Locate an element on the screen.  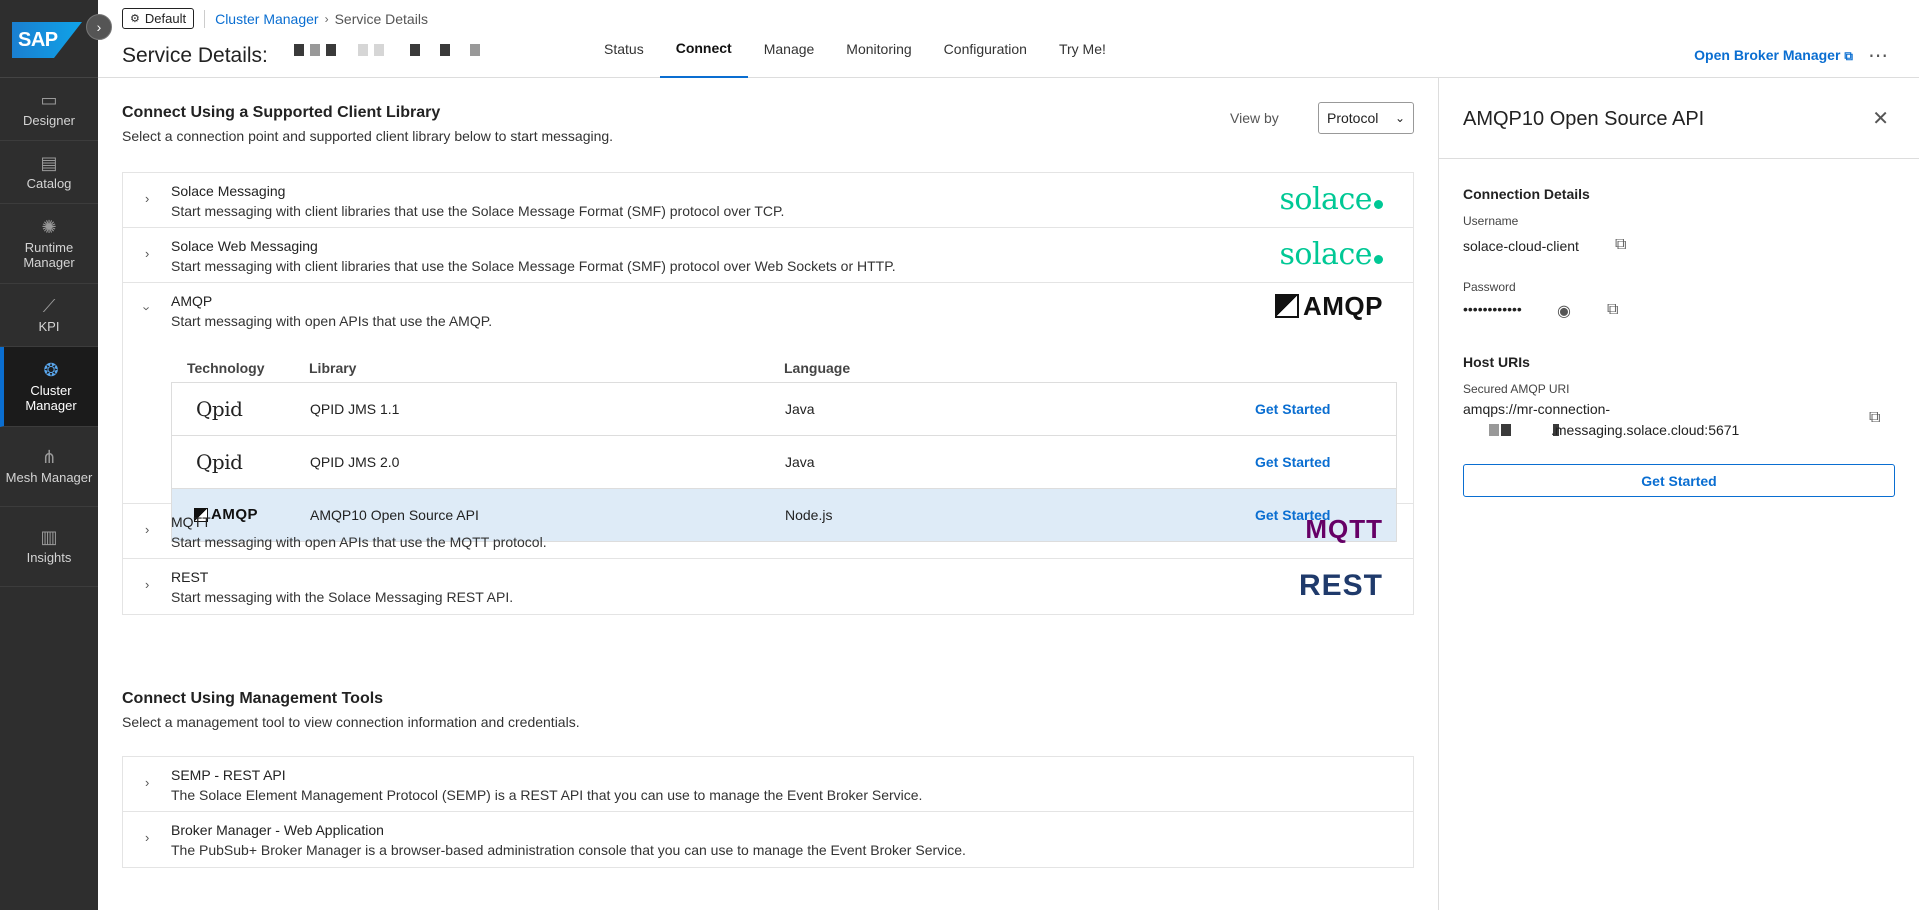
nav-item-cluster-manager: ❂ Cluster Manager is located at coordinates (49, 387).